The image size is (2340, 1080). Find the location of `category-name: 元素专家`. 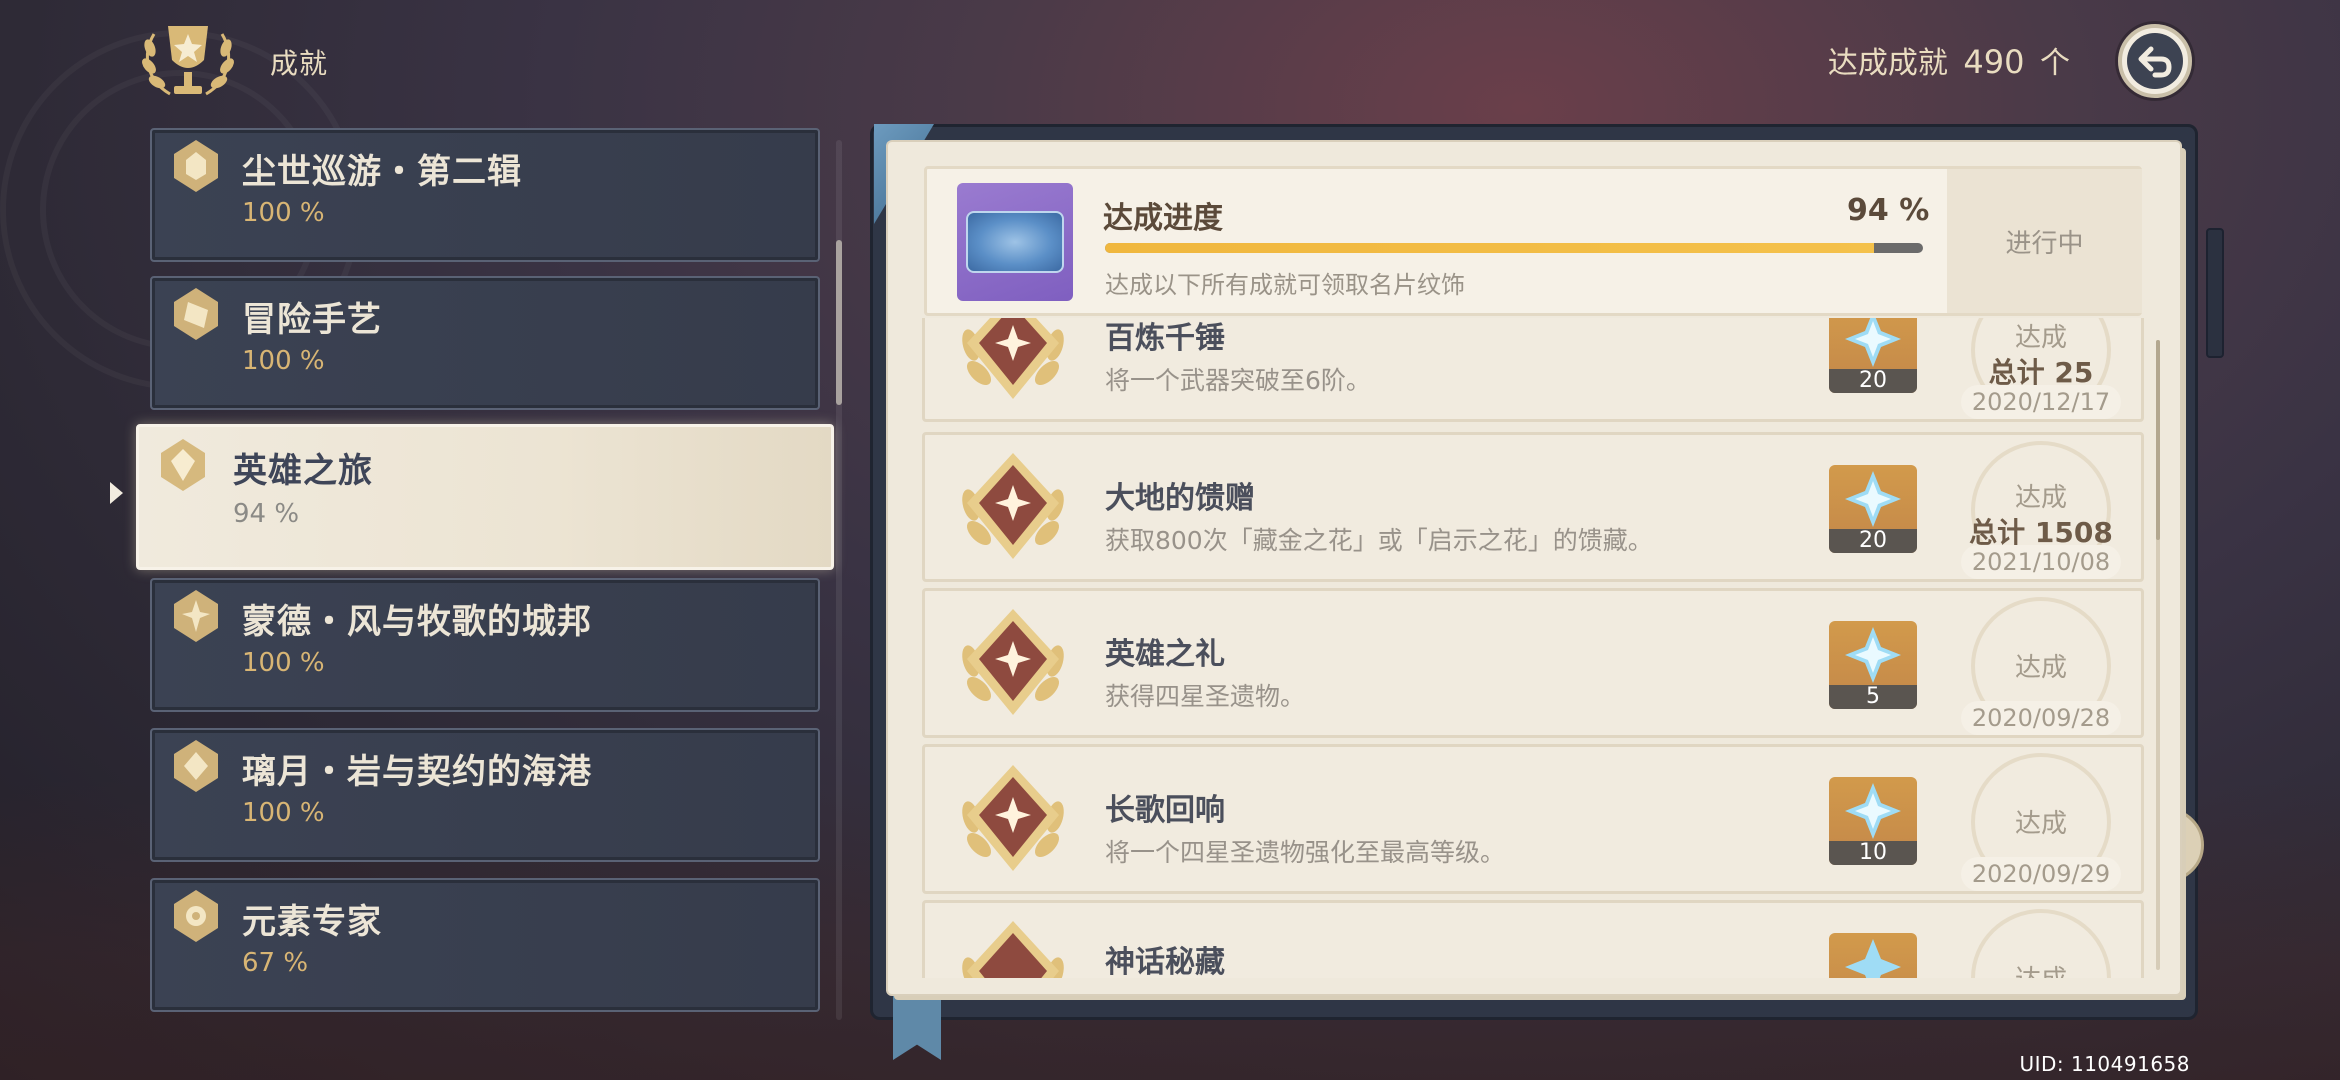

category-name: 元素专家 is located at coordinates (312, 922).